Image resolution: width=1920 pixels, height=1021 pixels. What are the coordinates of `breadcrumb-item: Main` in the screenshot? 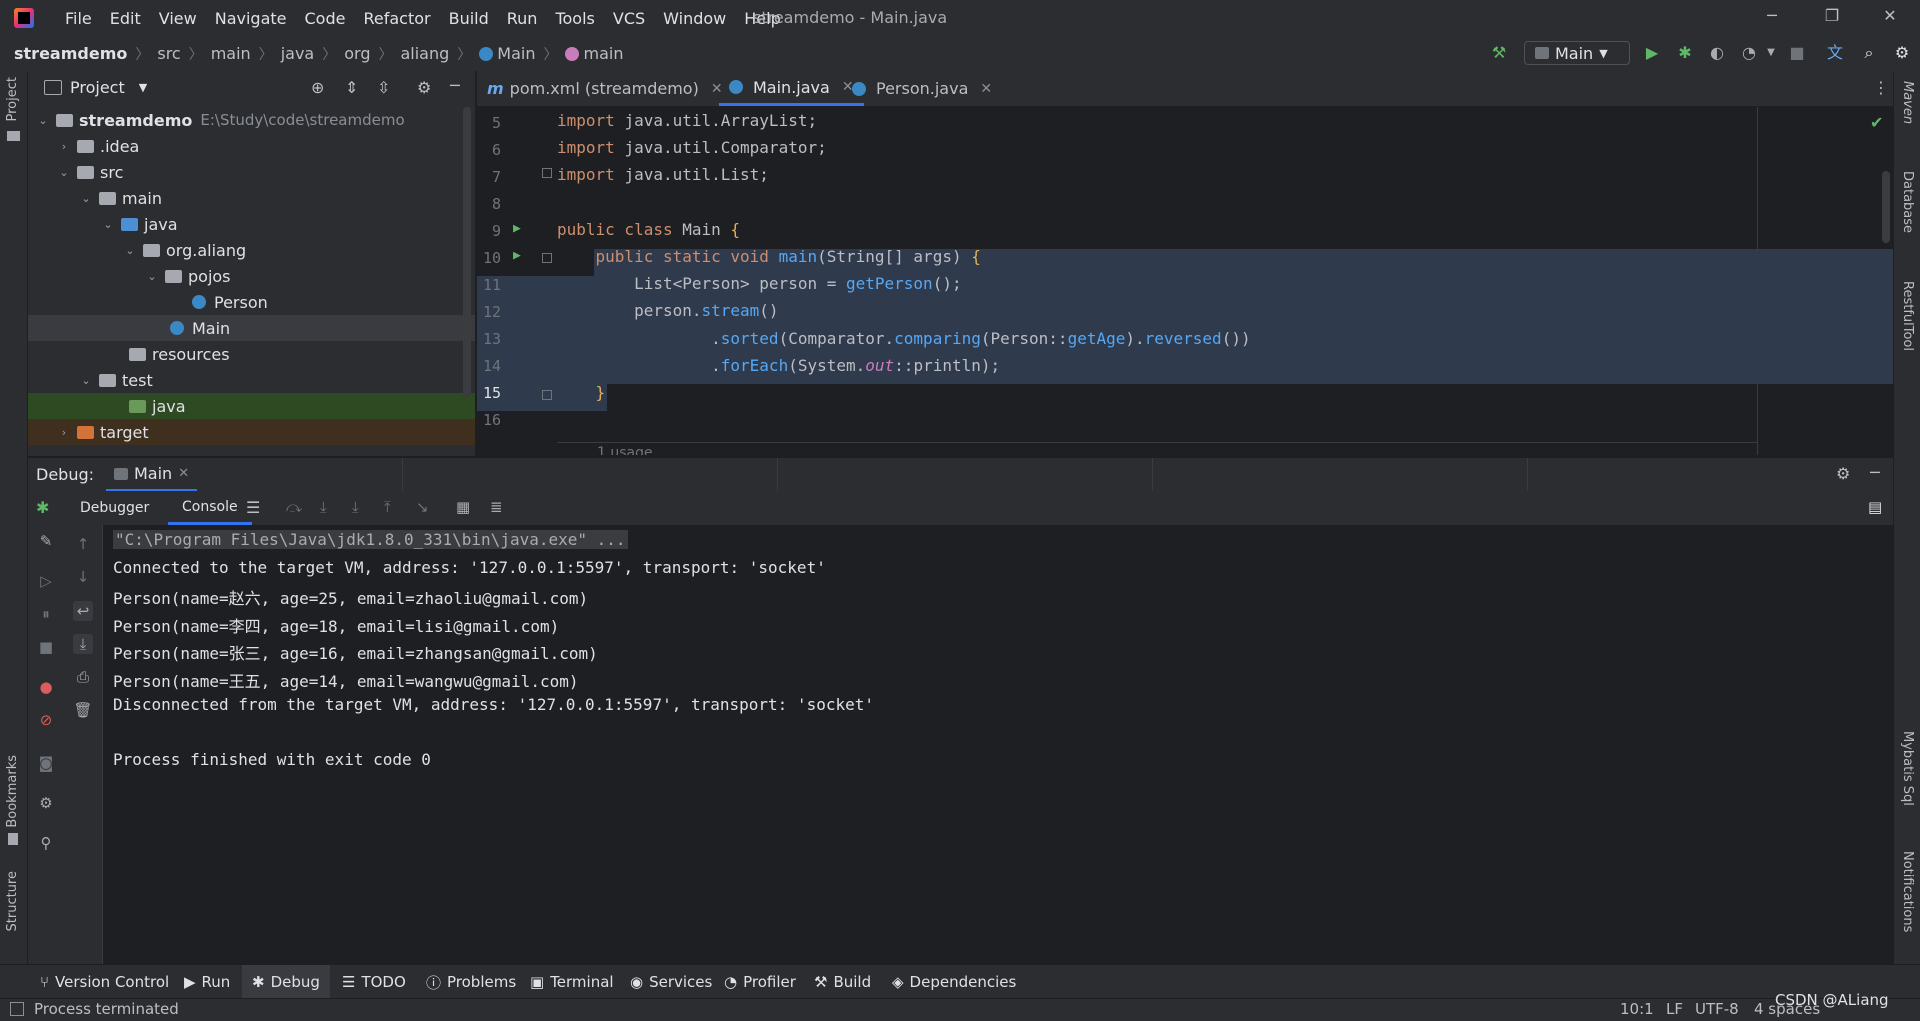 It's located at (516, 53).